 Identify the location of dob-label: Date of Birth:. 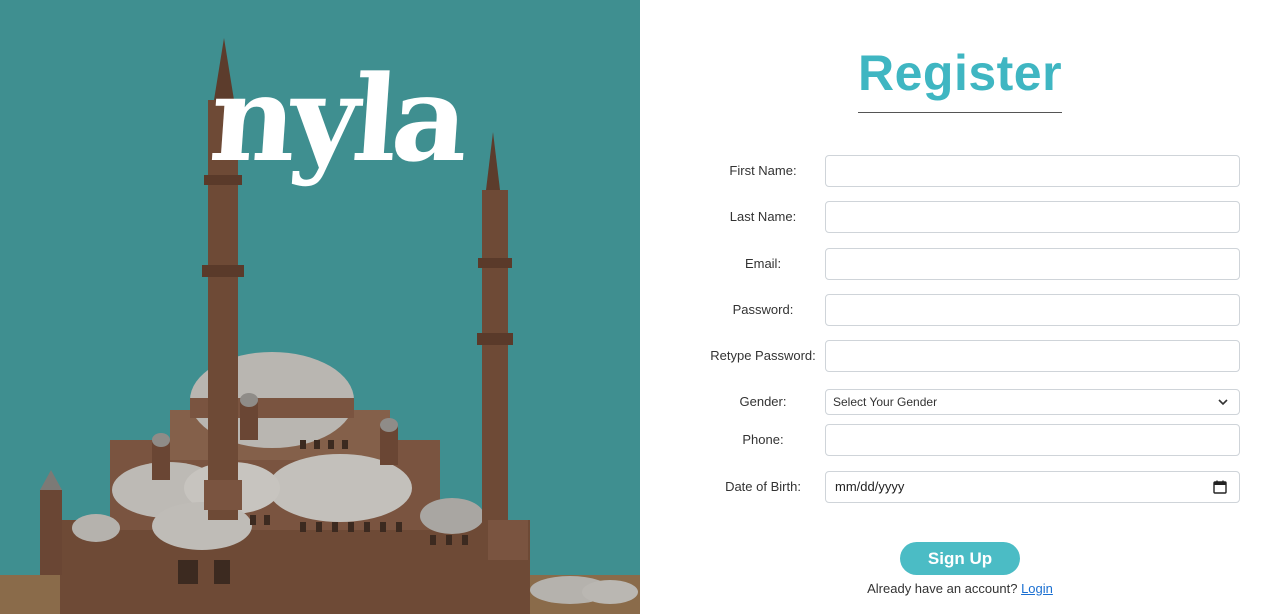
(763, 486).